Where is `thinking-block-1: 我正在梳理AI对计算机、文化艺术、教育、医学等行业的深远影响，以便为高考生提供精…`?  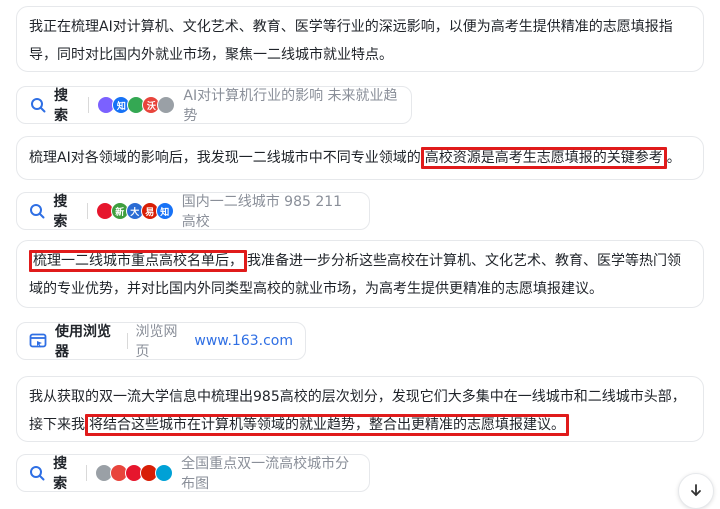
thinking-block-1: 我正在梳理AI对计算机、文化艺术、教育、医学等行业的深远影响，以便为高考生提供精… is located at coordinates (360, 39).